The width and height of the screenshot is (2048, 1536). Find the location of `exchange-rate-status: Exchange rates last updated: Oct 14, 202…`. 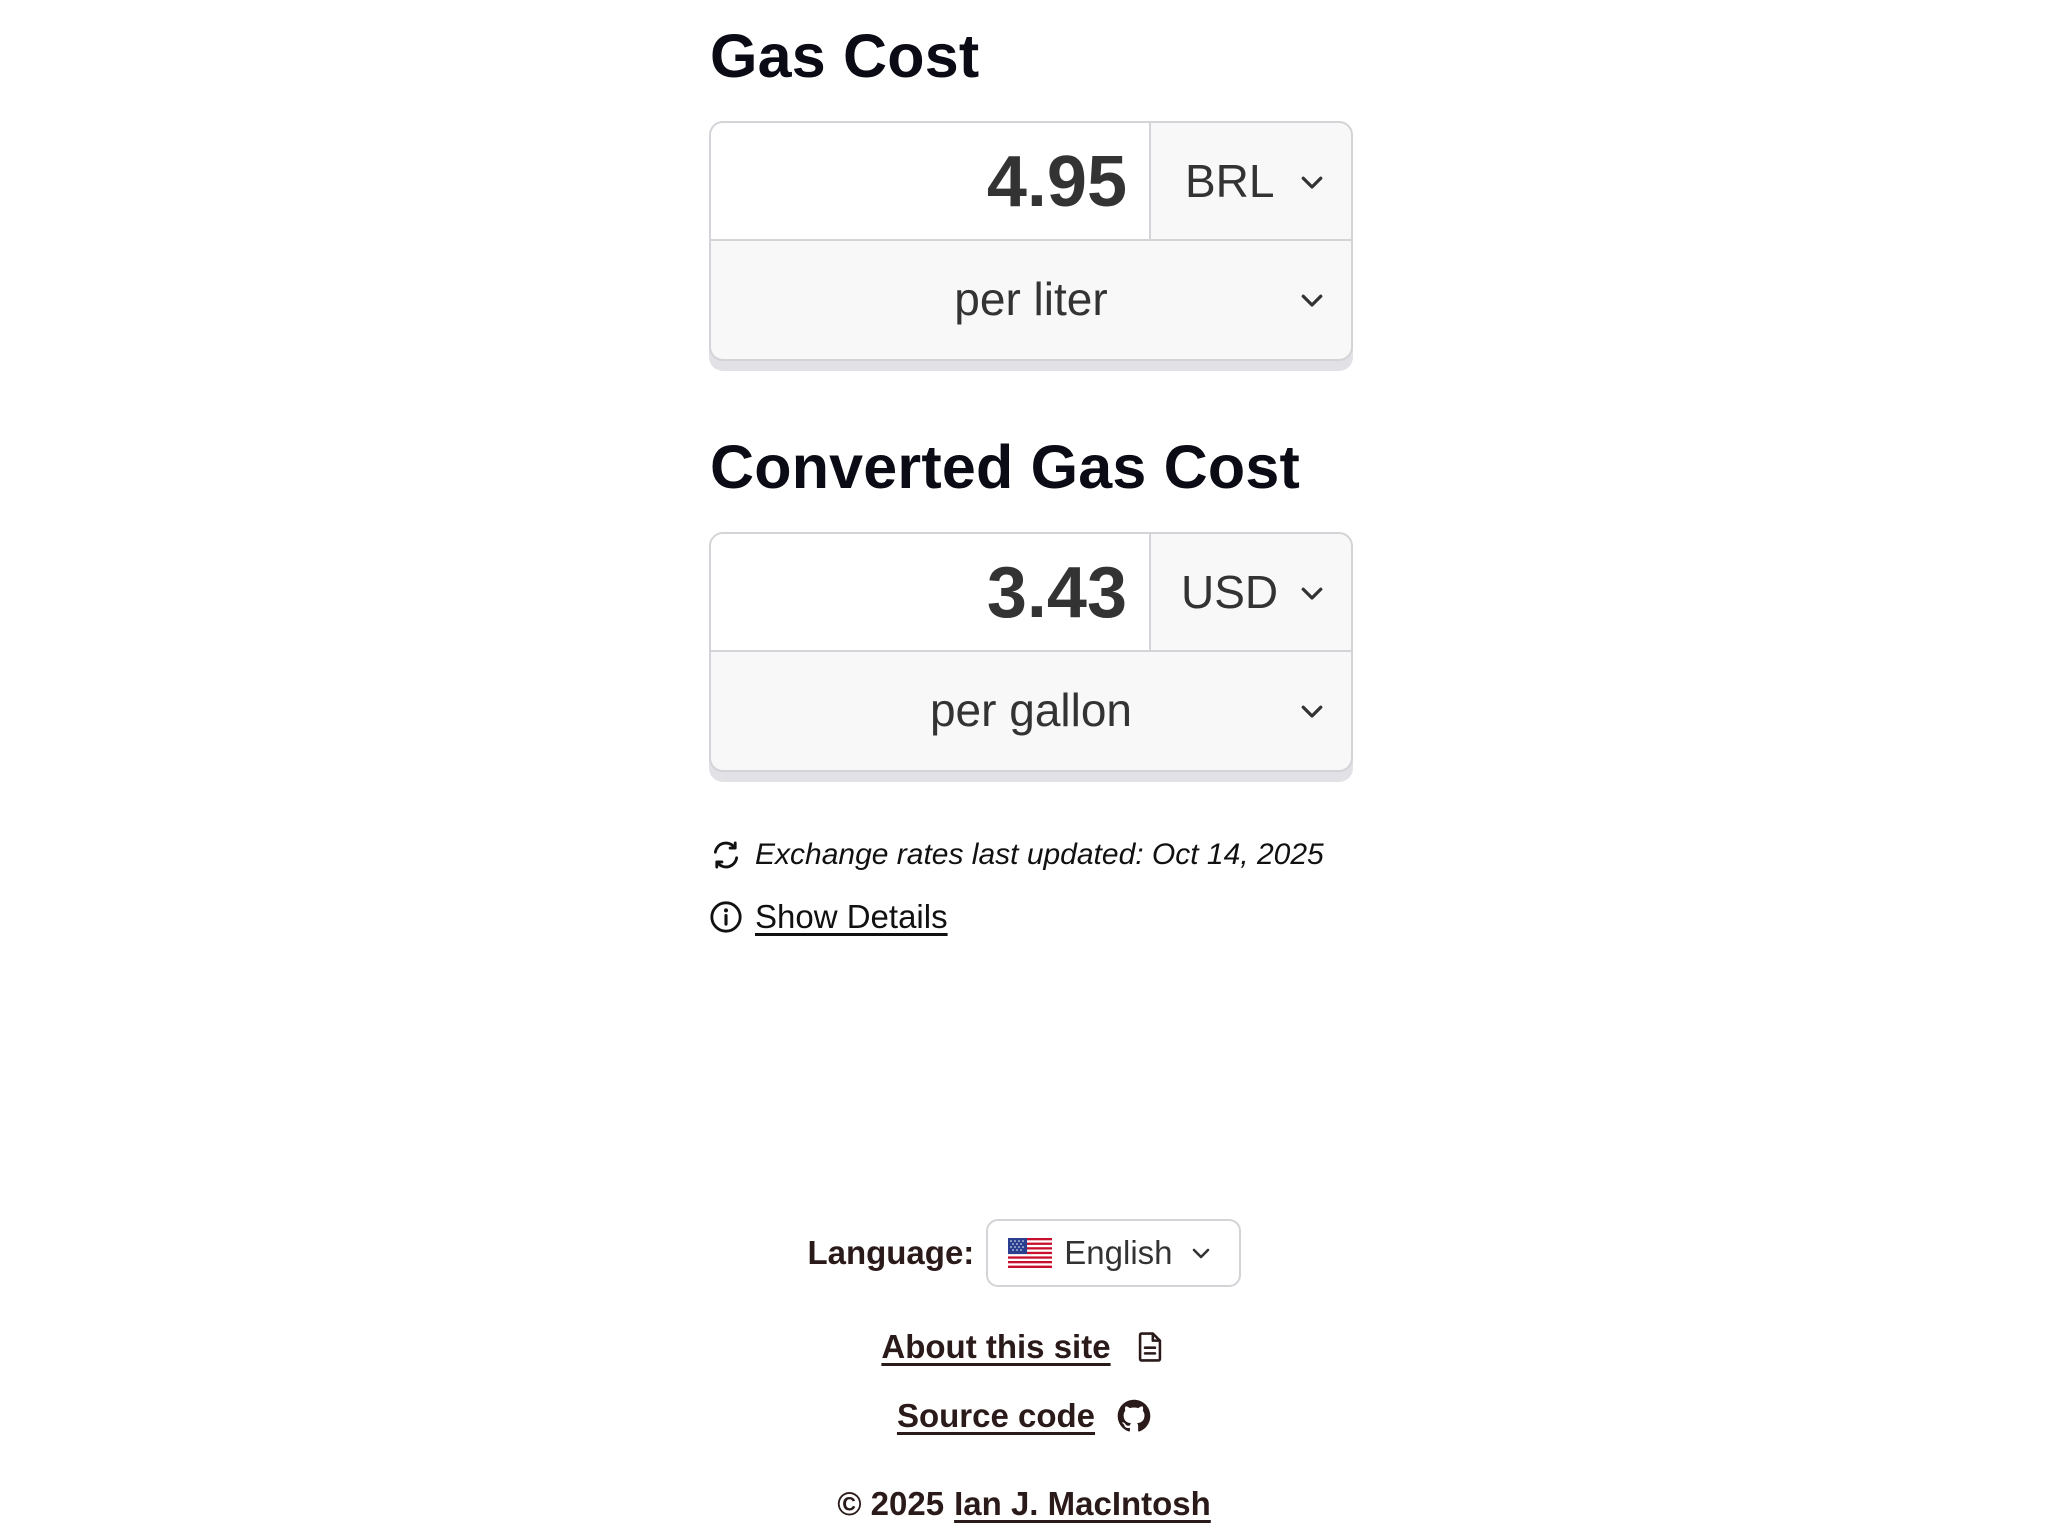

exchange-rate-status: Exchange rates last updated: Oct 14, 202… is located at coordinates (1016, 855).